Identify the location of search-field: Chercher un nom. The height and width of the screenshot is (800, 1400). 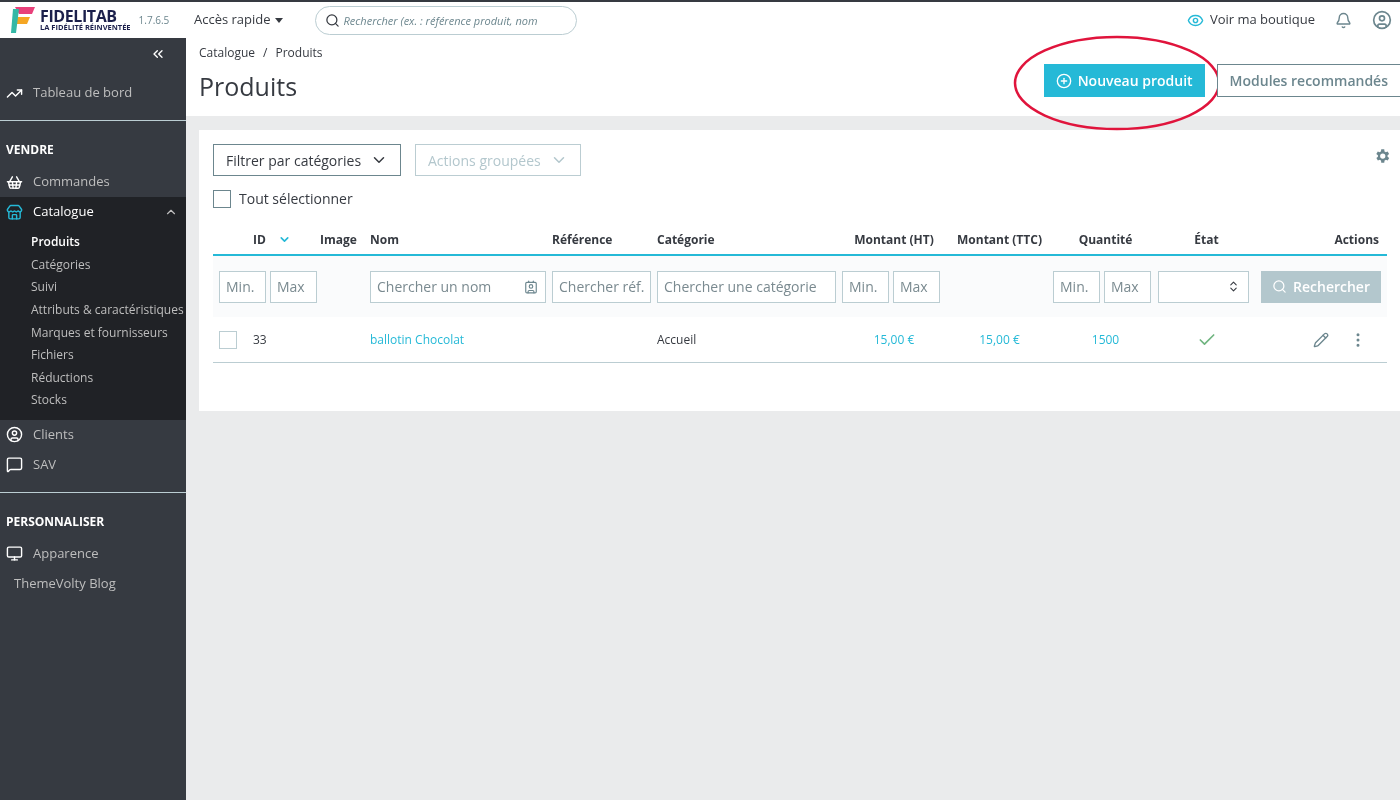
(458, 286).